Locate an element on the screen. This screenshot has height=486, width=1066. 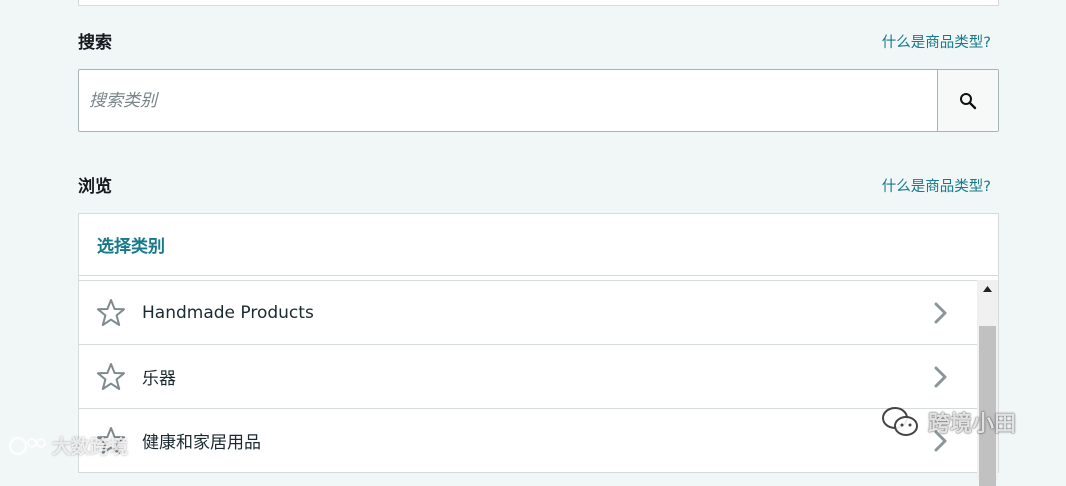
search-section-title: 搜索 is located at coordinates (95, 43).